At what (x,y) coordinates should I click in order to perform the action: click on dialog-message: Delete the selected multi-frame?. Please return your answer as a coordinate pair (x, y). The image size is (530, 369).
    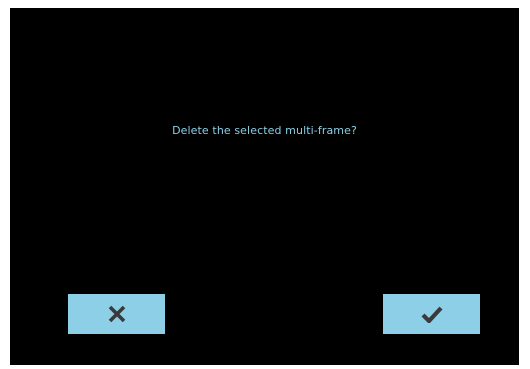
    Looking at the image, I should click on (264, 130).